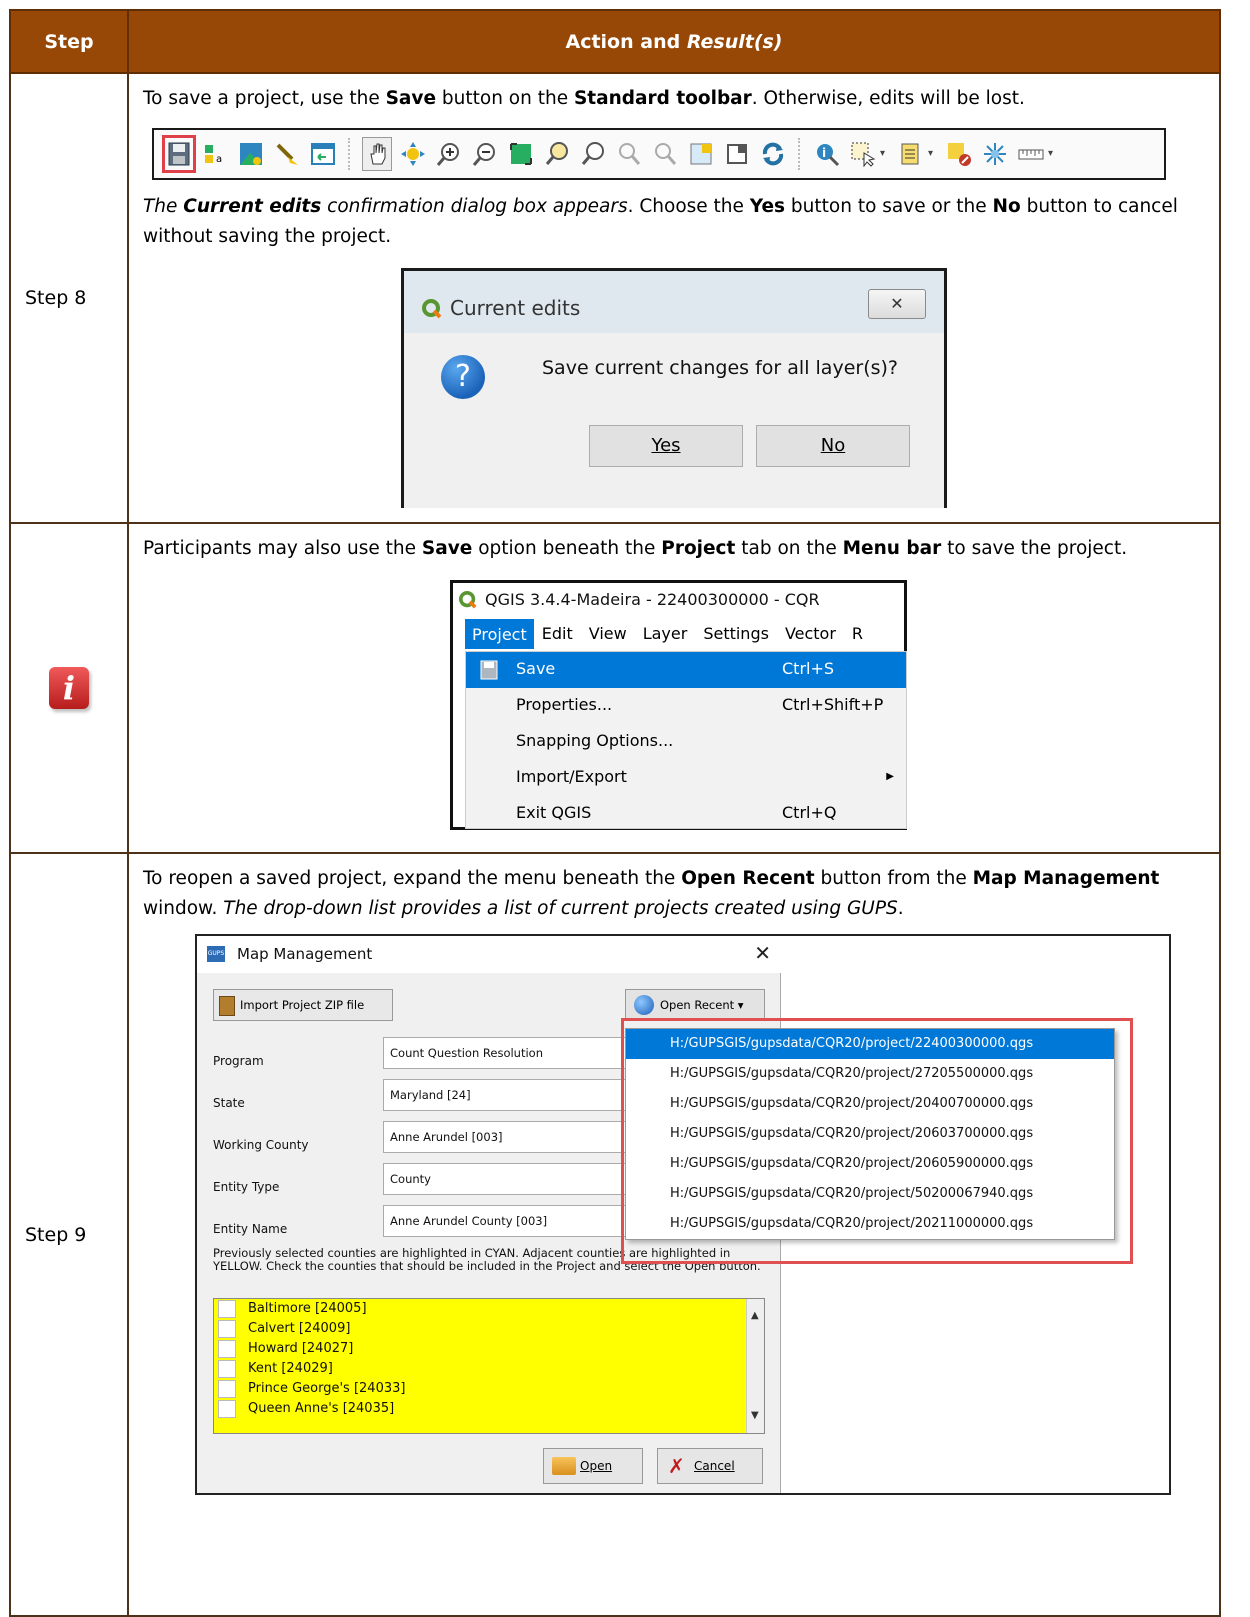  I want to click on zoom-out-icon, so click(485, 154).